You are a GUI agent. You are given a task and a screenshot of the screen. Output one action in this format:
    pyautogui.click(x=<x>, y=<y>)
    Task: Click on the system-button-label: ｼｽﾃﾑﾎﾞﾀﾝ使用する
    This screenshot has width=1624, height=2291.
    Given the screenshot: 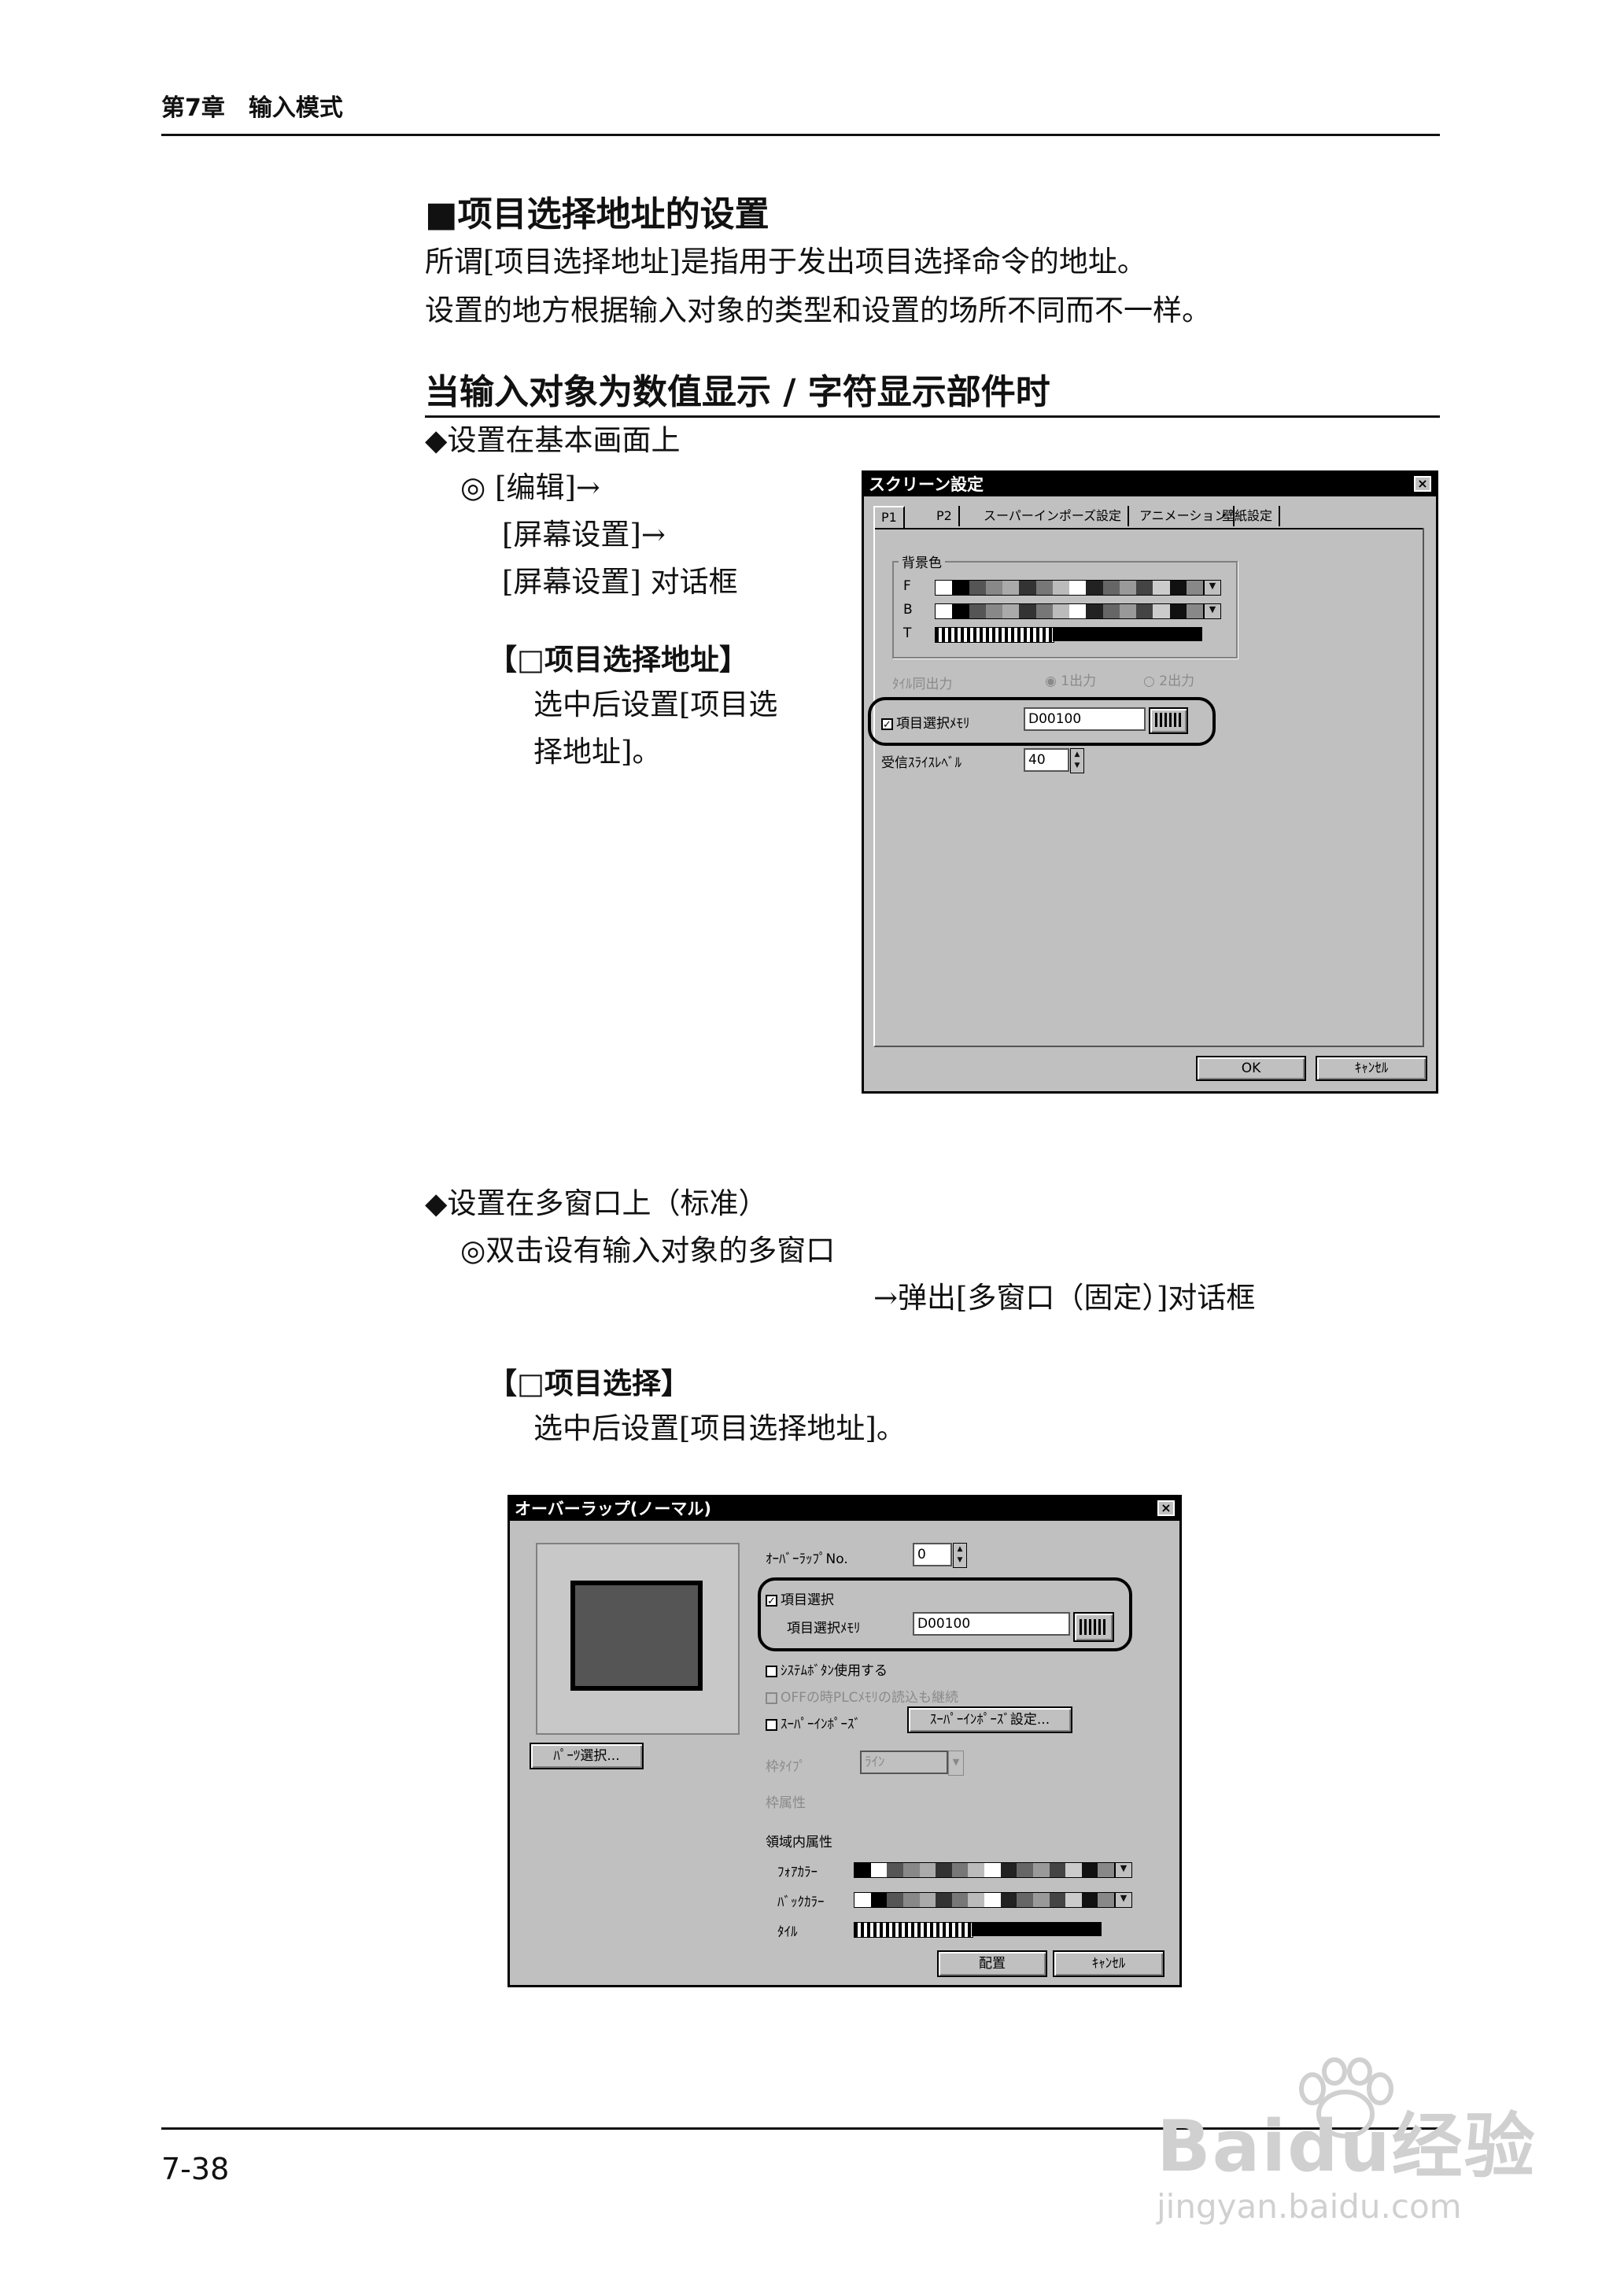 What is the action you would take?
    pyautogui.click(x=834, y=1671)
    